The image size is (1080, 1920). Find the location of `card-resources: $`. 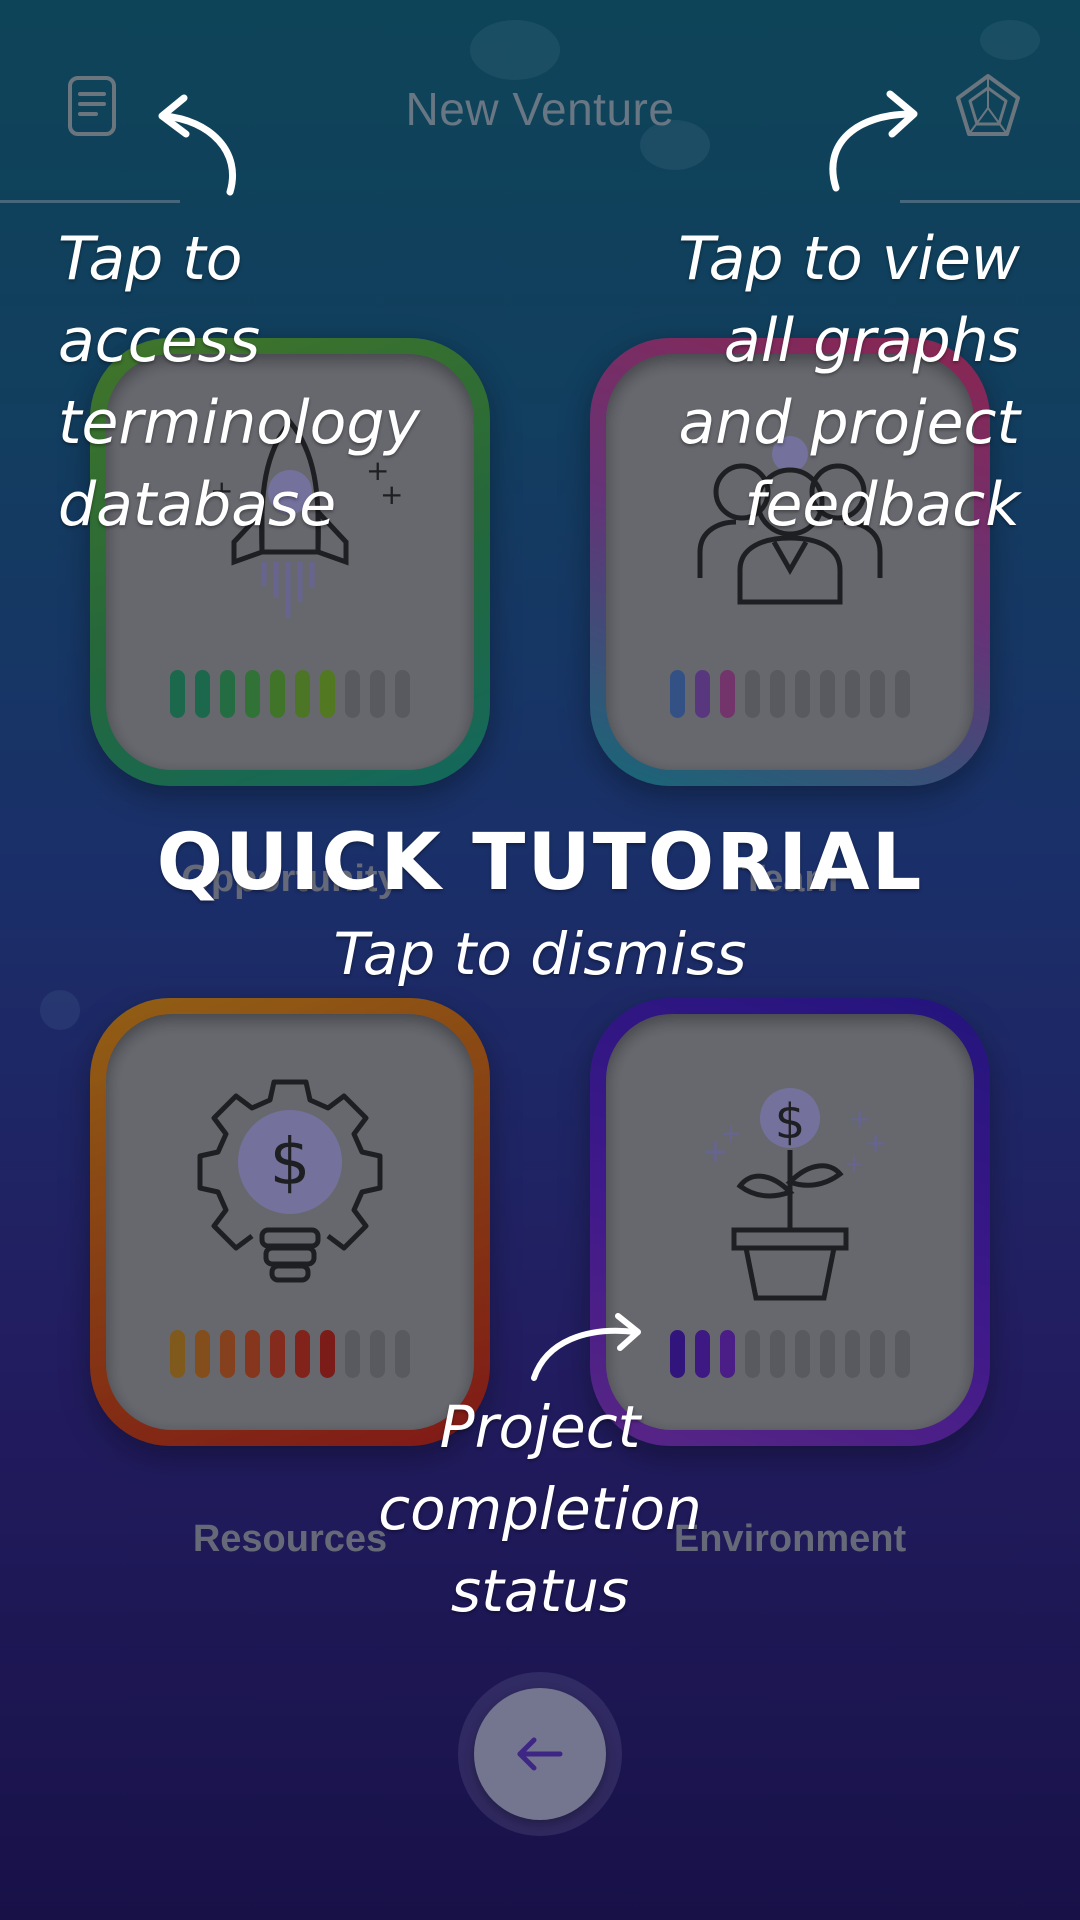

card-resources: $ is located at coordinates (290, 1222).